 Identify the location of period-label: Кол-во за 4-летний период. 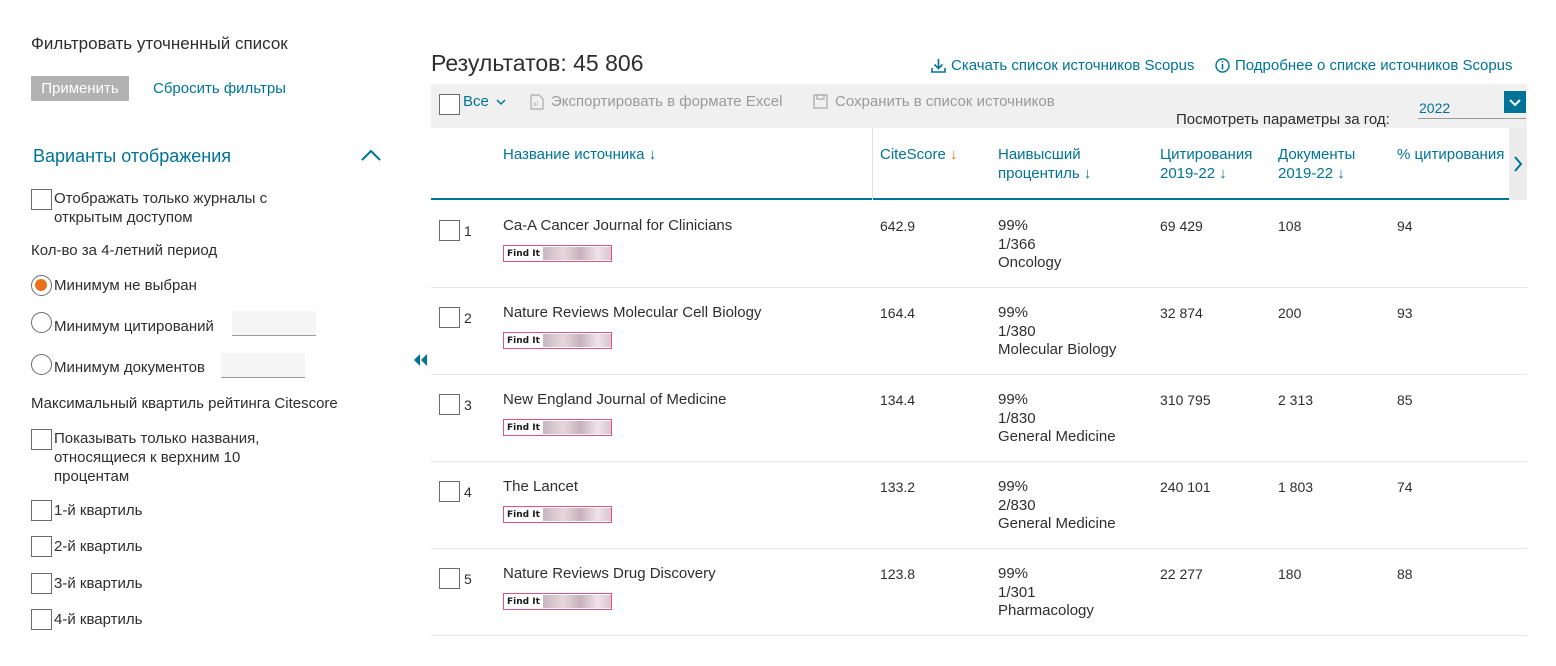
(124, 250).